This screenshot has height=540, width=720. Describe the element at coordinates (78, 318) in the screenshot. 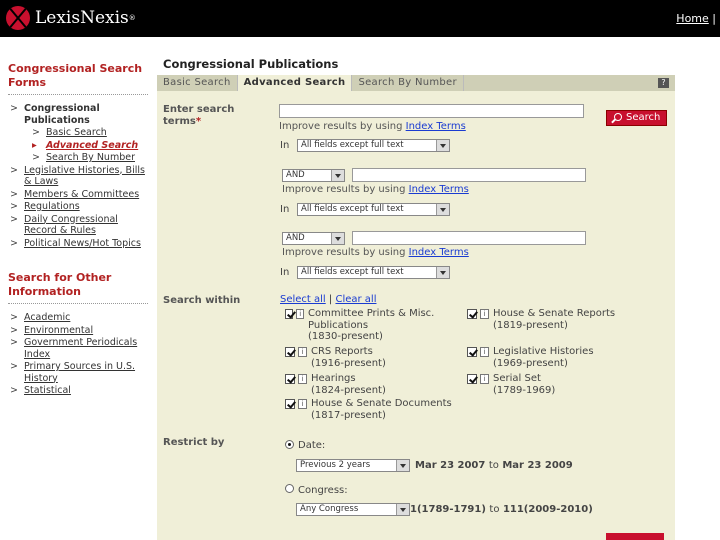

I see `sidebar-item-academic: Academic` at that location.